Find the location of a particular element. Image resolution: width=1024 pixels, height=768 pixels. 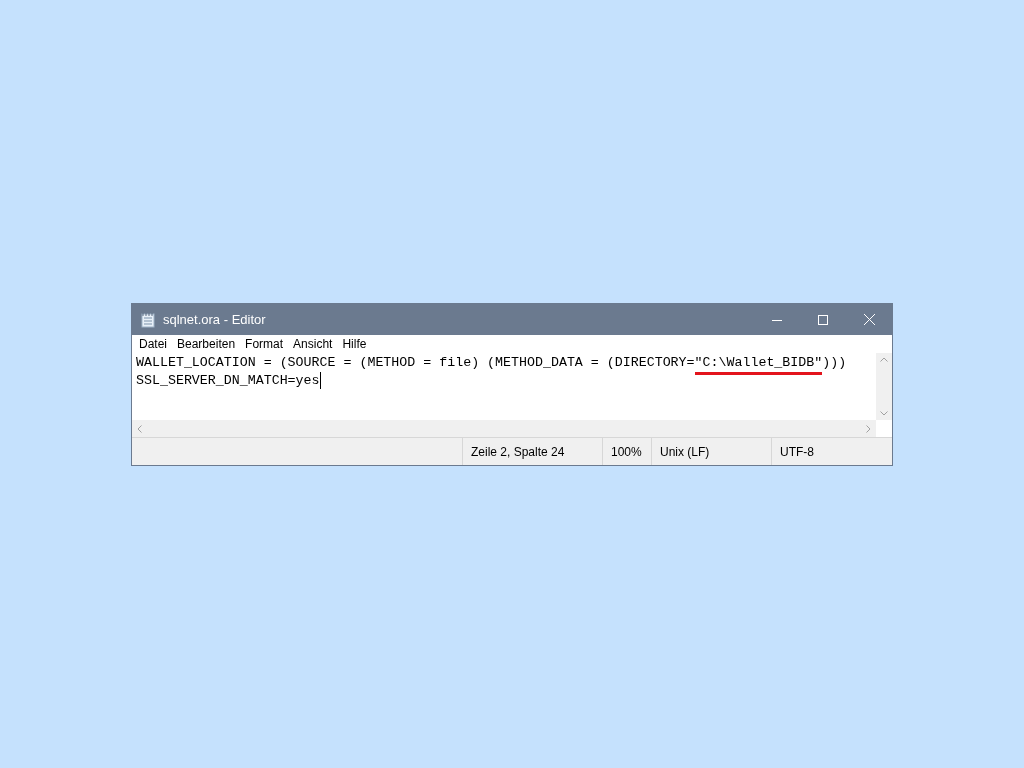

status-text: Unix (LF) is located at coordinates (685, 452).